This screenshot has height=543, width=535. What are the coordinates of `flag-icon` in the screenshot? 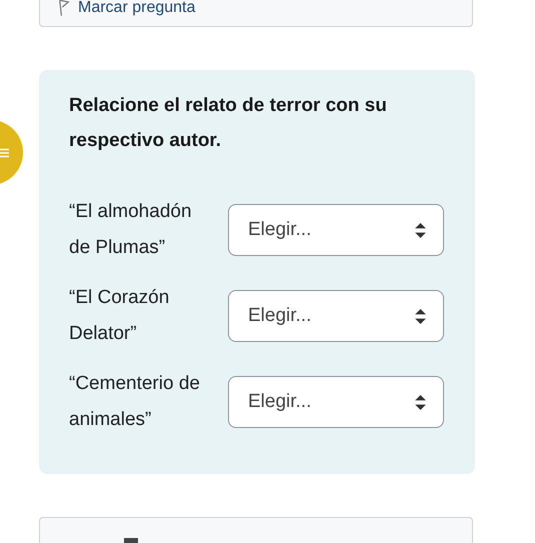 It's located at (64, 8).